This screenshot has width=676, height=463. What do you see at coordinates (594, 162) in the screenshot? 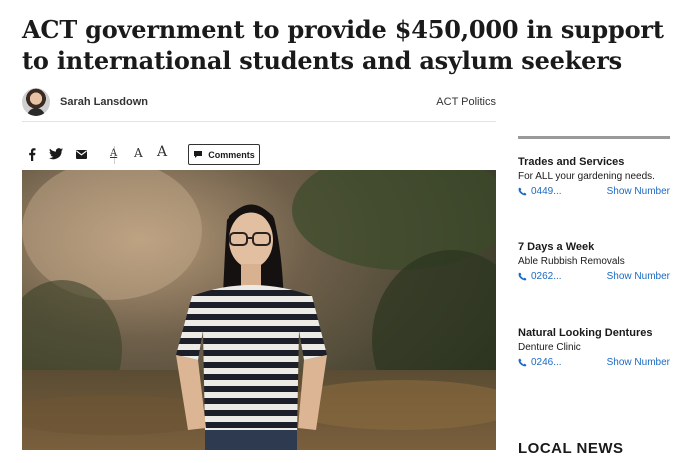
I see `ad-title: Trades and Services` at bounding box center [594, 162].